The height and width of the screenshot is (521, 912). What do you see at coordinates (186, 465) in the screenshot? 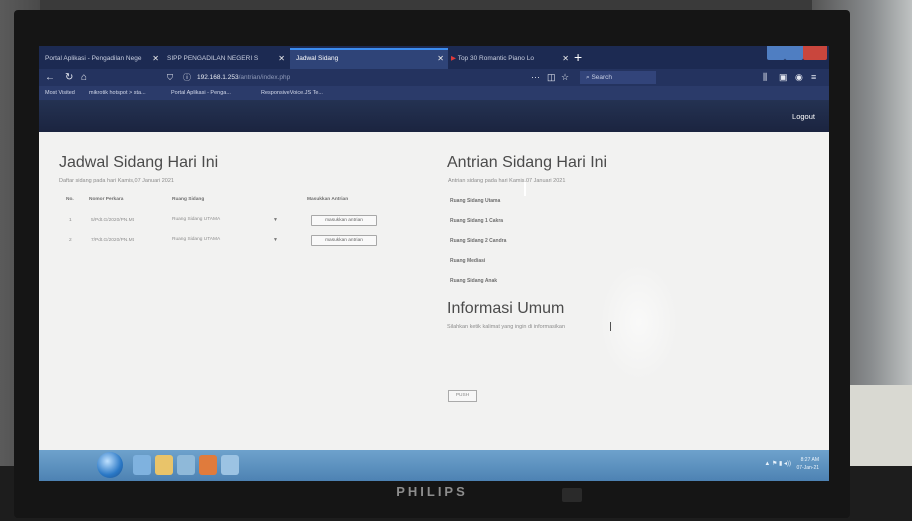
I see `media-icon` at bounding box center [186, 465].